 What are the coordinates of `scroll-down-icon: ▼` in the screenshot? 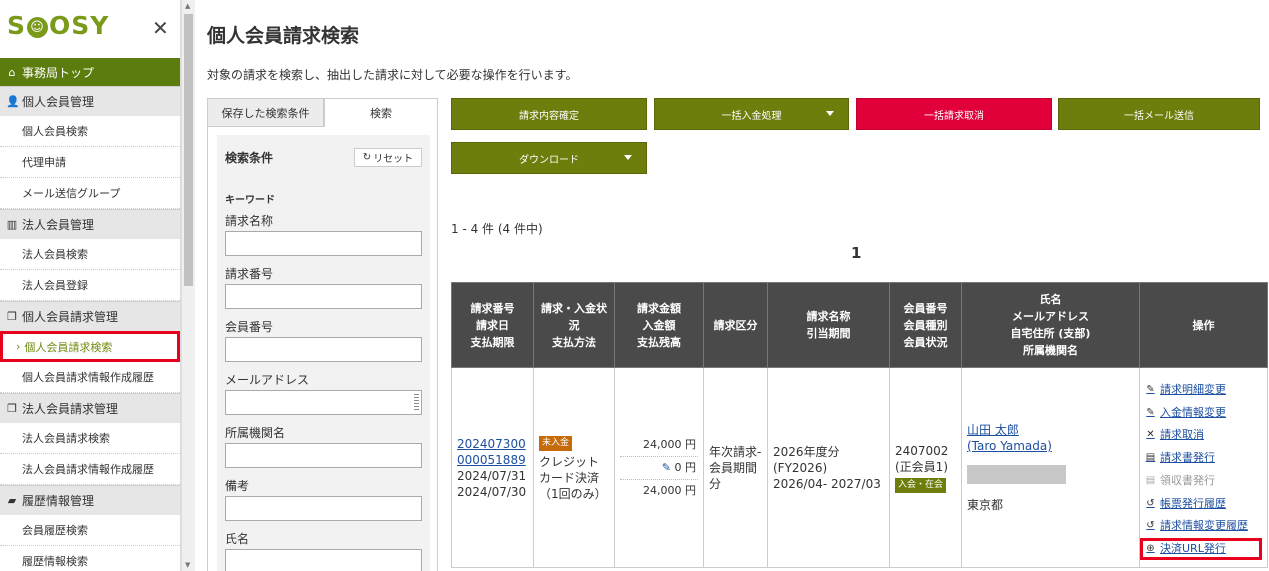 It's located at (187, 565).